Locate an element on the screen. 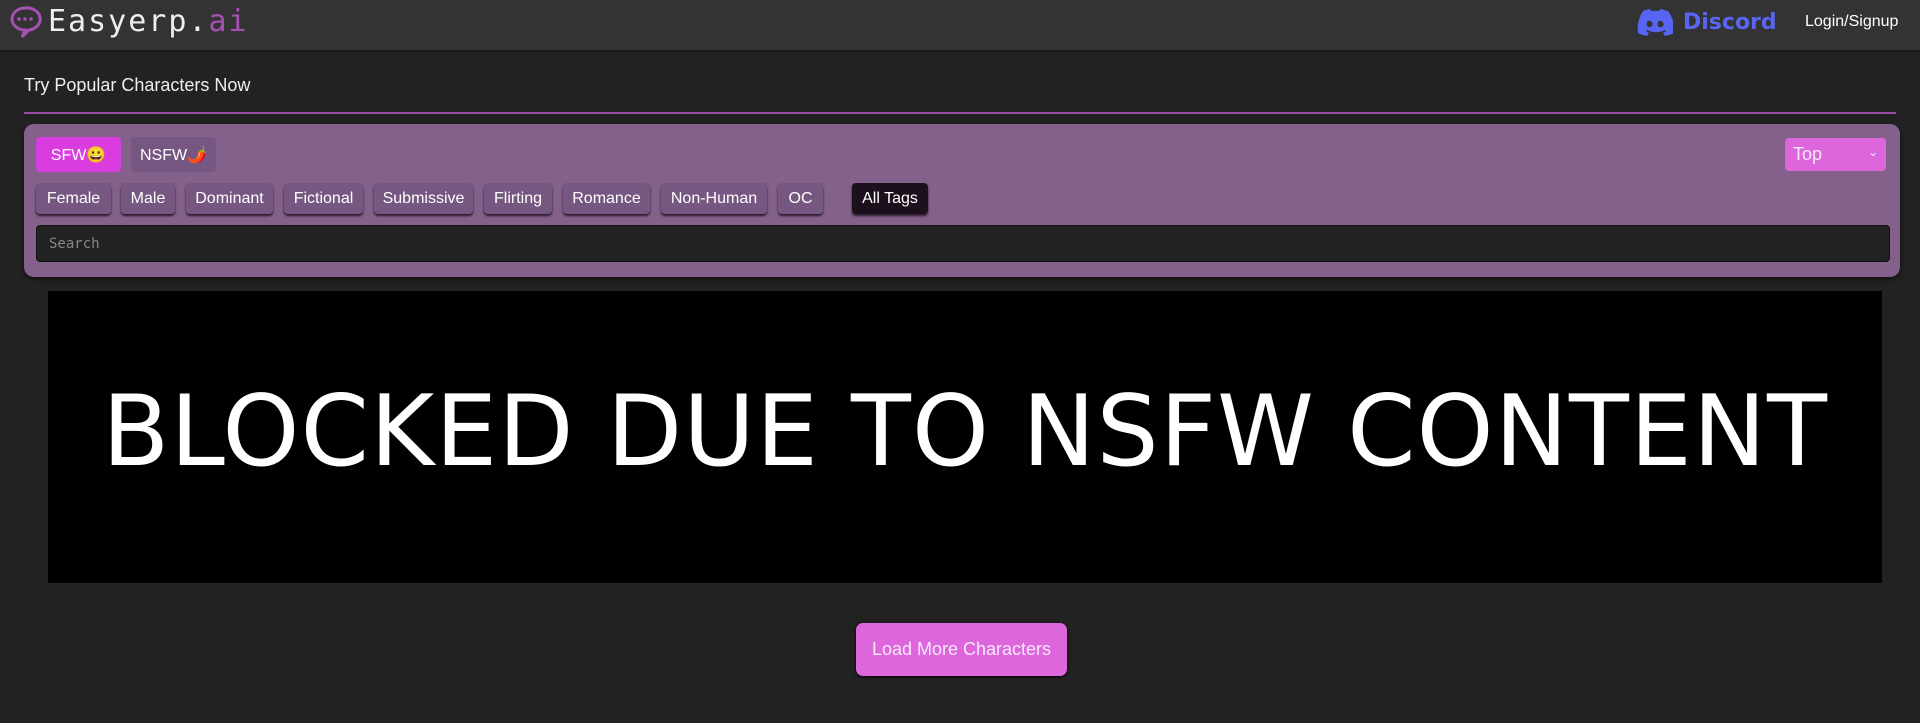 This screenshot has width=1920, height=723. tag-fictional: Fictional is located at coordinates (323, 198).